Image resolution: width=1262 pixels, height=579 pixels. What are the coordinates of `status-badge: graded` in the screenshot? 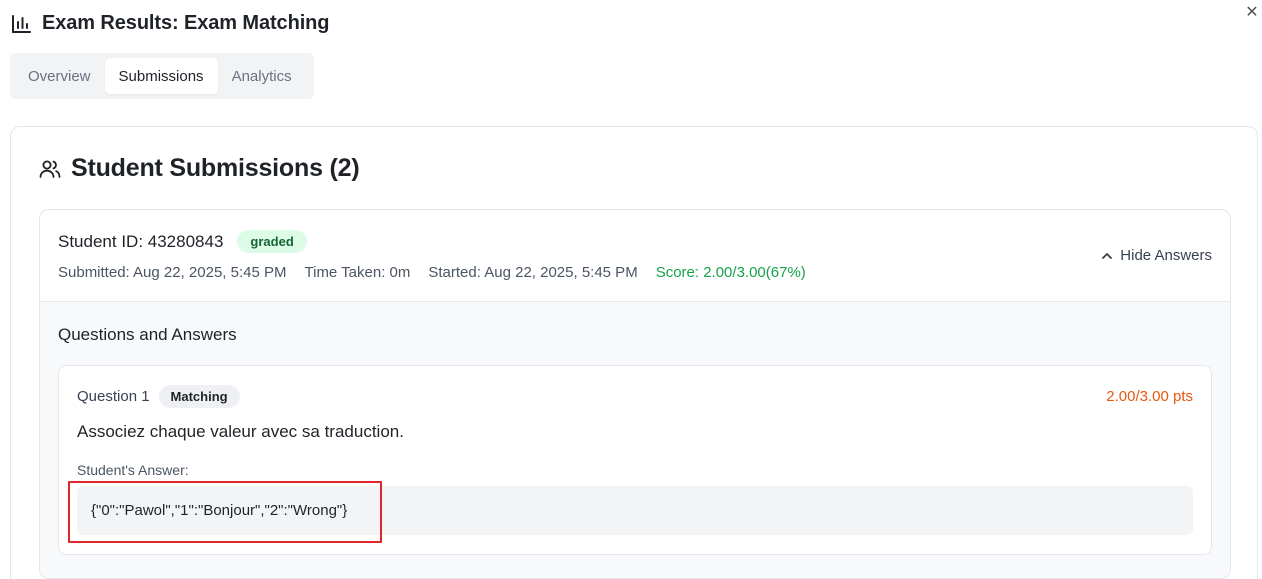 It's located at (272, 241).